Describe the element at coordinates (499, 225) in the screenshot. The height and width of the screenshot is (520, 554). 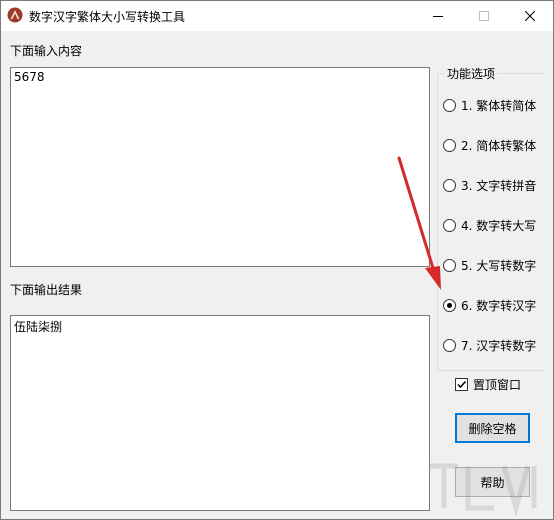
I see `radio-label: 4. 数字转大写` at that location.